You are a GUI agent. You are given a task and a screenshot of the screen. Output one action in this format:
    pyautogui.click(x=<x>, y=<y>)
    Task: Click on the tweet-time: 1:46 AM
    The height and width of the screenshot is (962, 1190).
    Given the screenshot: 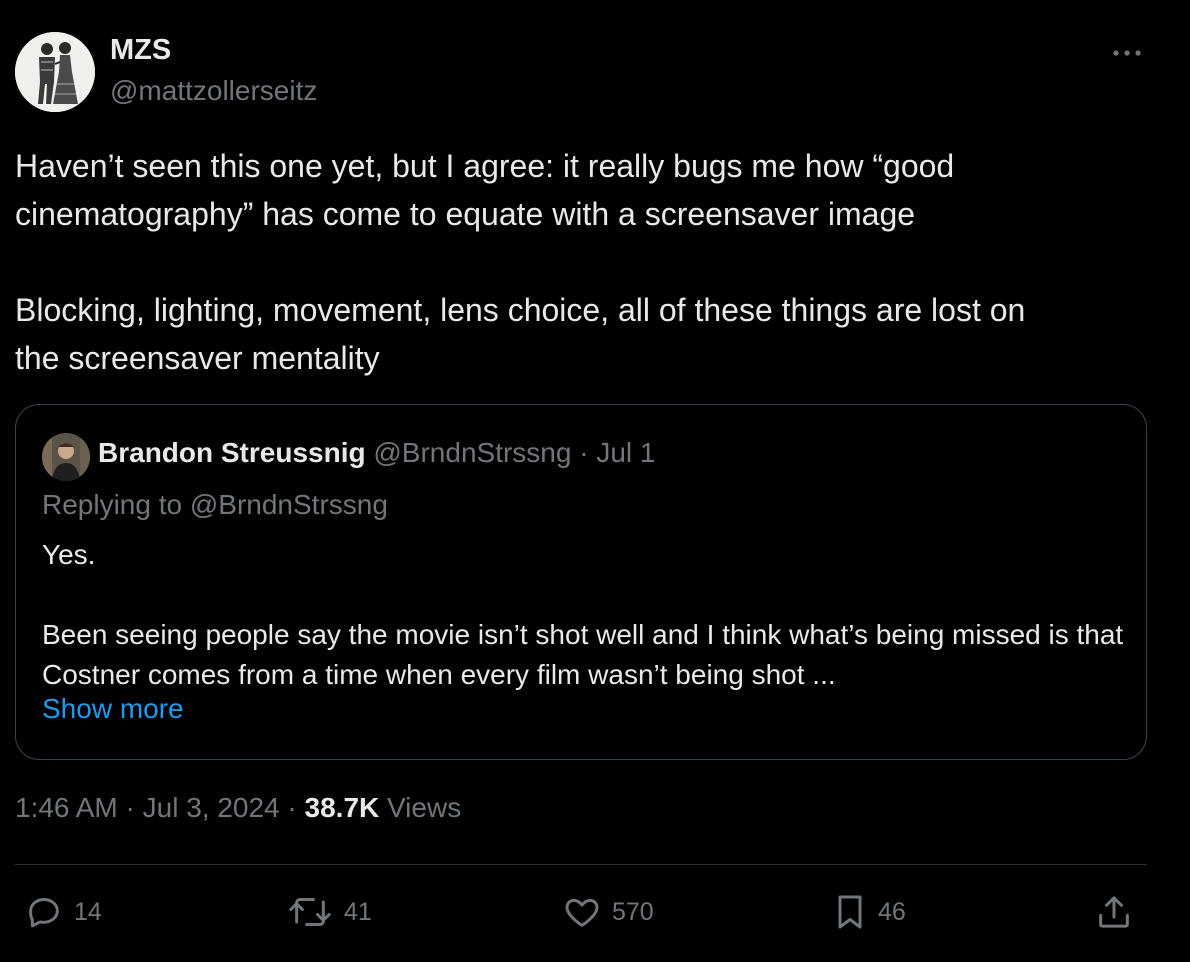 What is the action you would take?
    pyautogui.click(x=66, y=807)
    